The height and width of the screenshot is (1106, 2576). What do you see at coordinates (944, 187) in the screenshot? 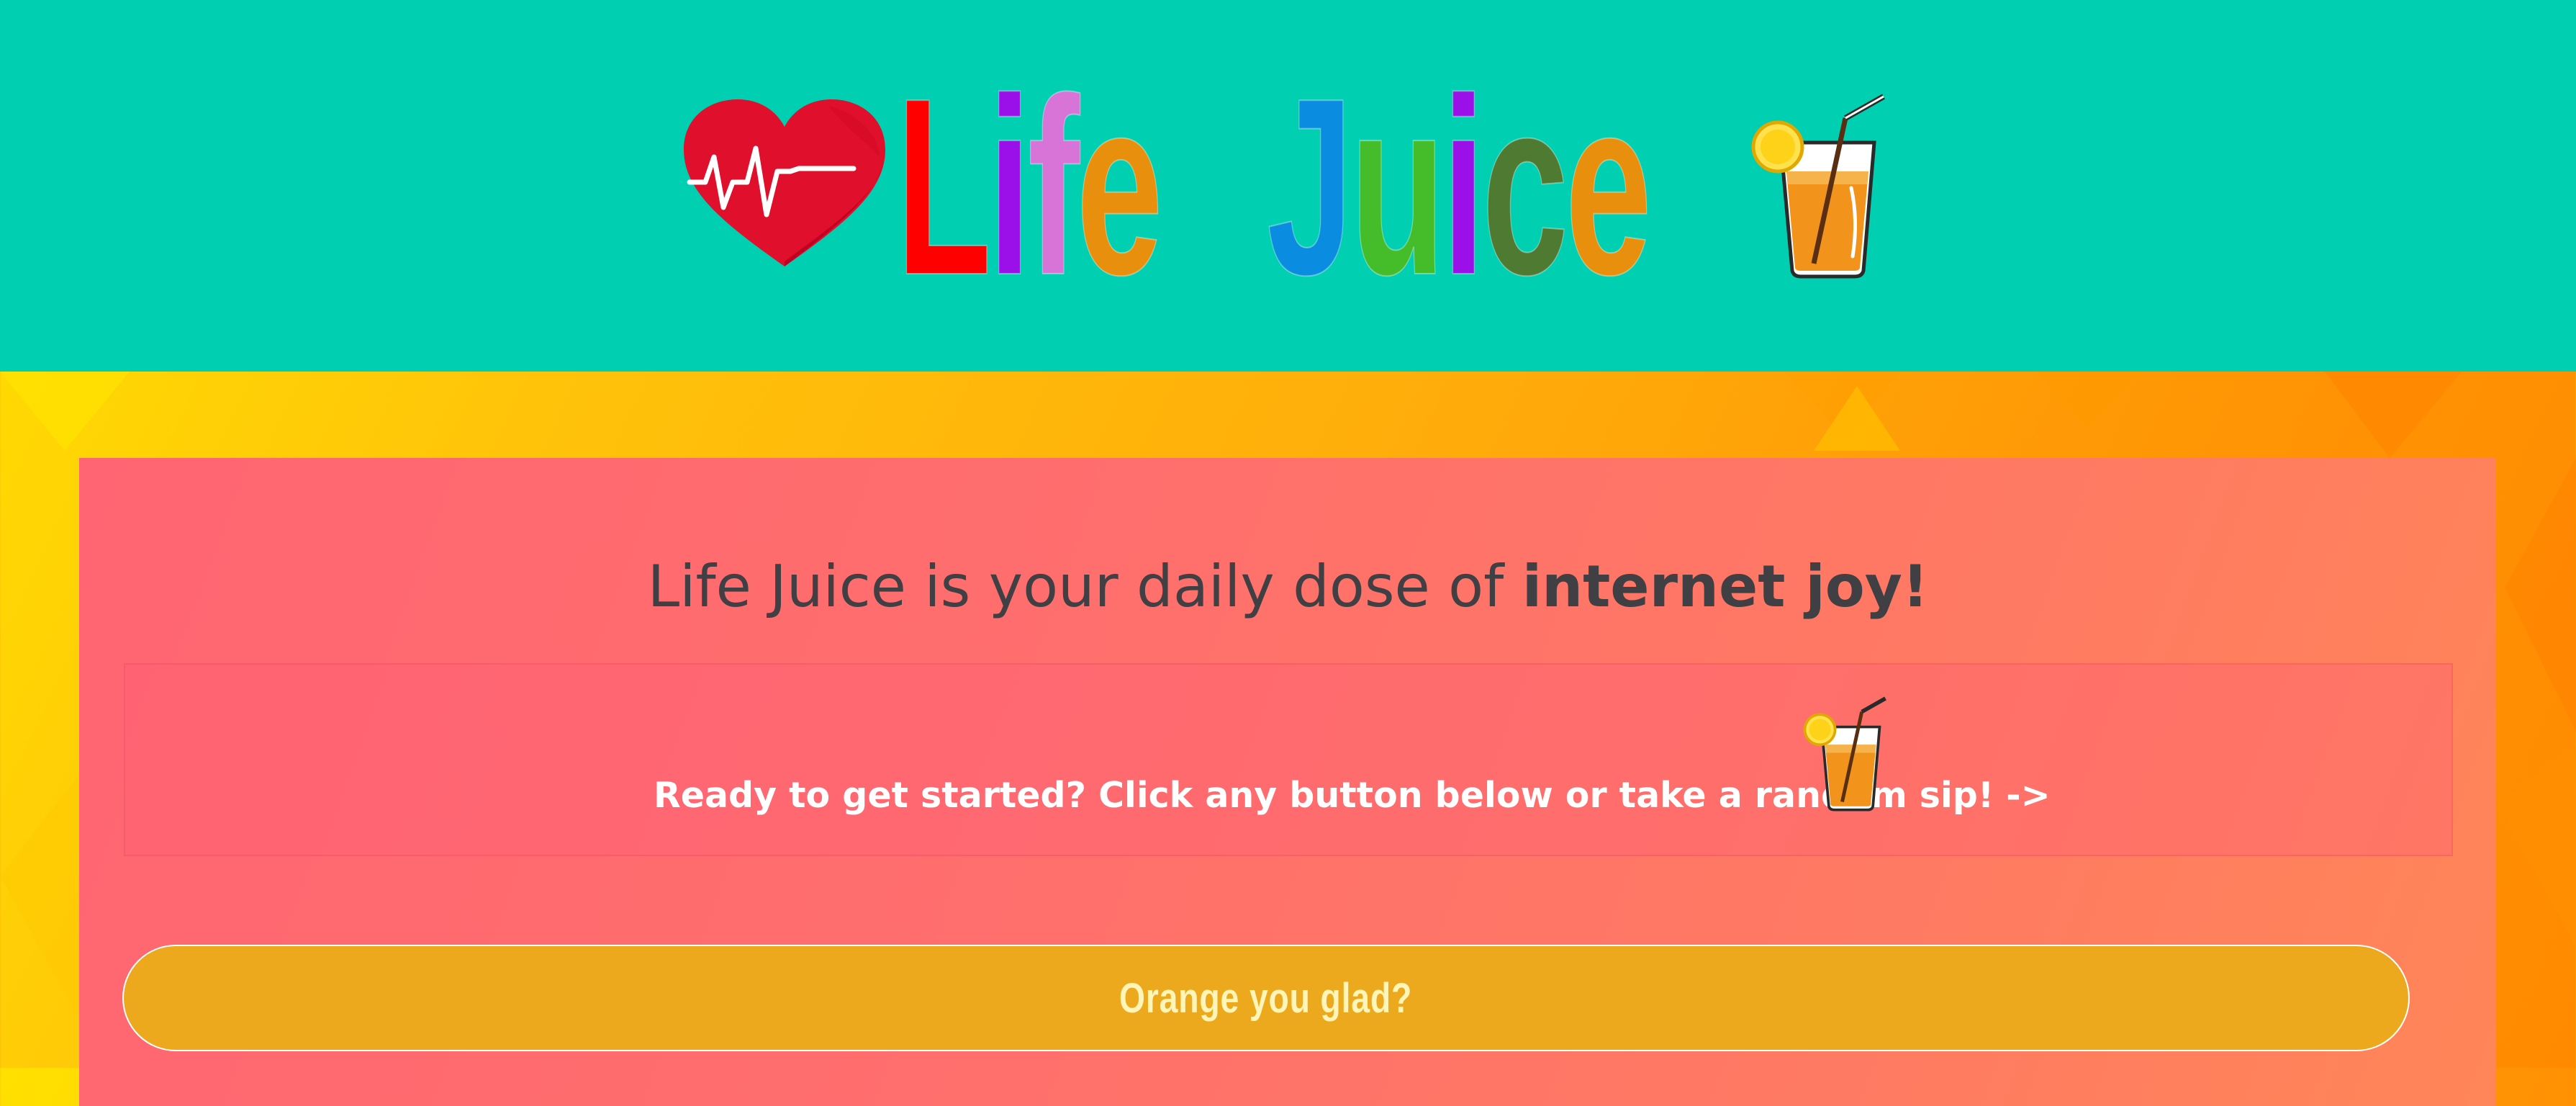
I see `logo-letter: L` at bounding box center [944, 187].